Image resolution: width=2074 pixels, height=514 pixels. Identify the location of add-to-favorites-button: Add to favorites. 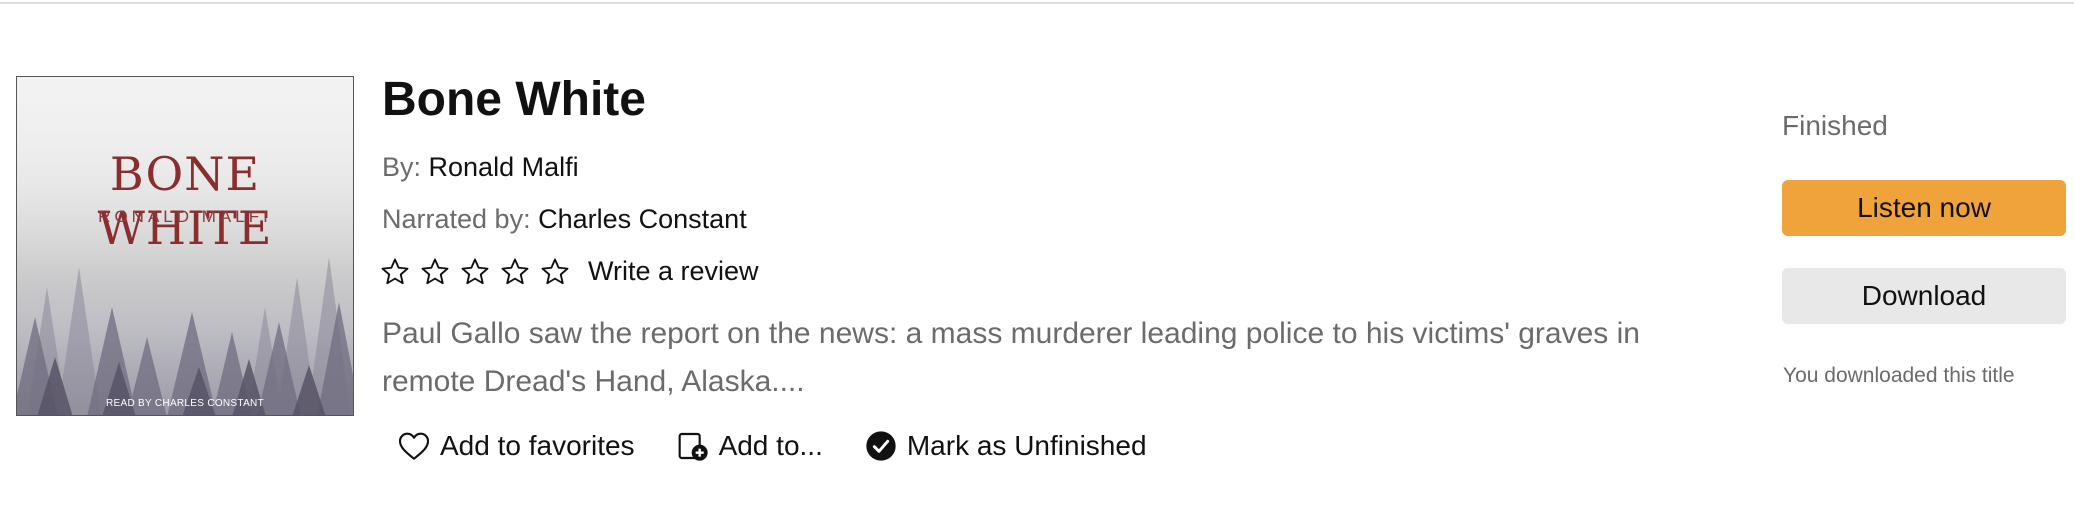
(516, 446).